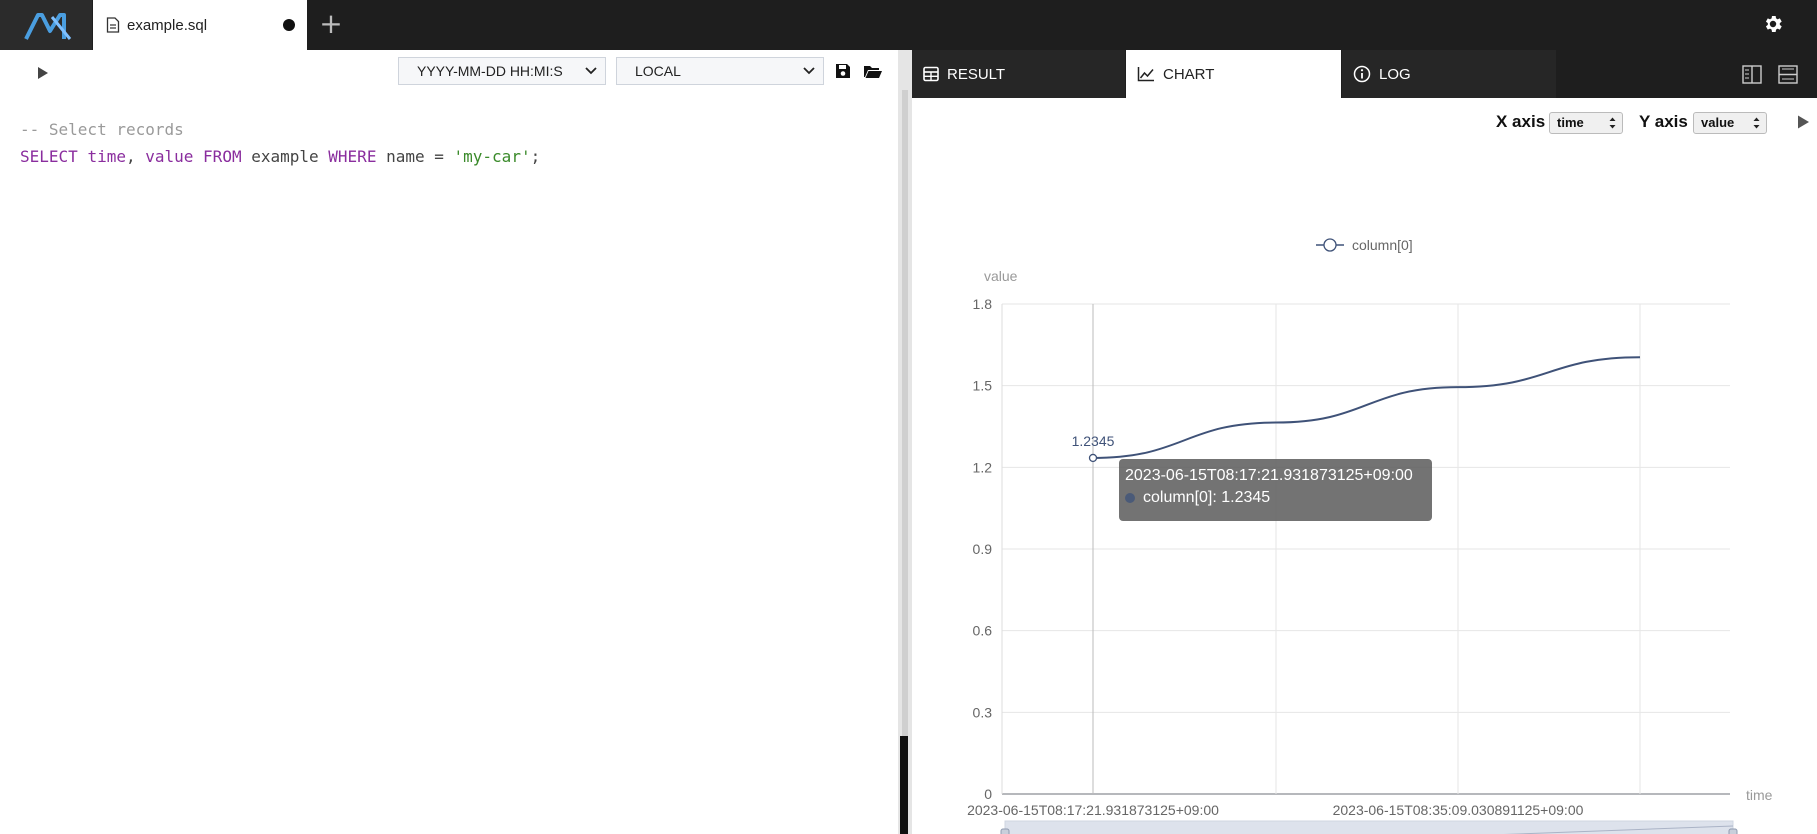 This screenshot has height=834, width=1817. What do you see at coordinates (1233, 74) in the screenshot?
I see `tab-chart: CHART` at bounding box center [1233, 74].